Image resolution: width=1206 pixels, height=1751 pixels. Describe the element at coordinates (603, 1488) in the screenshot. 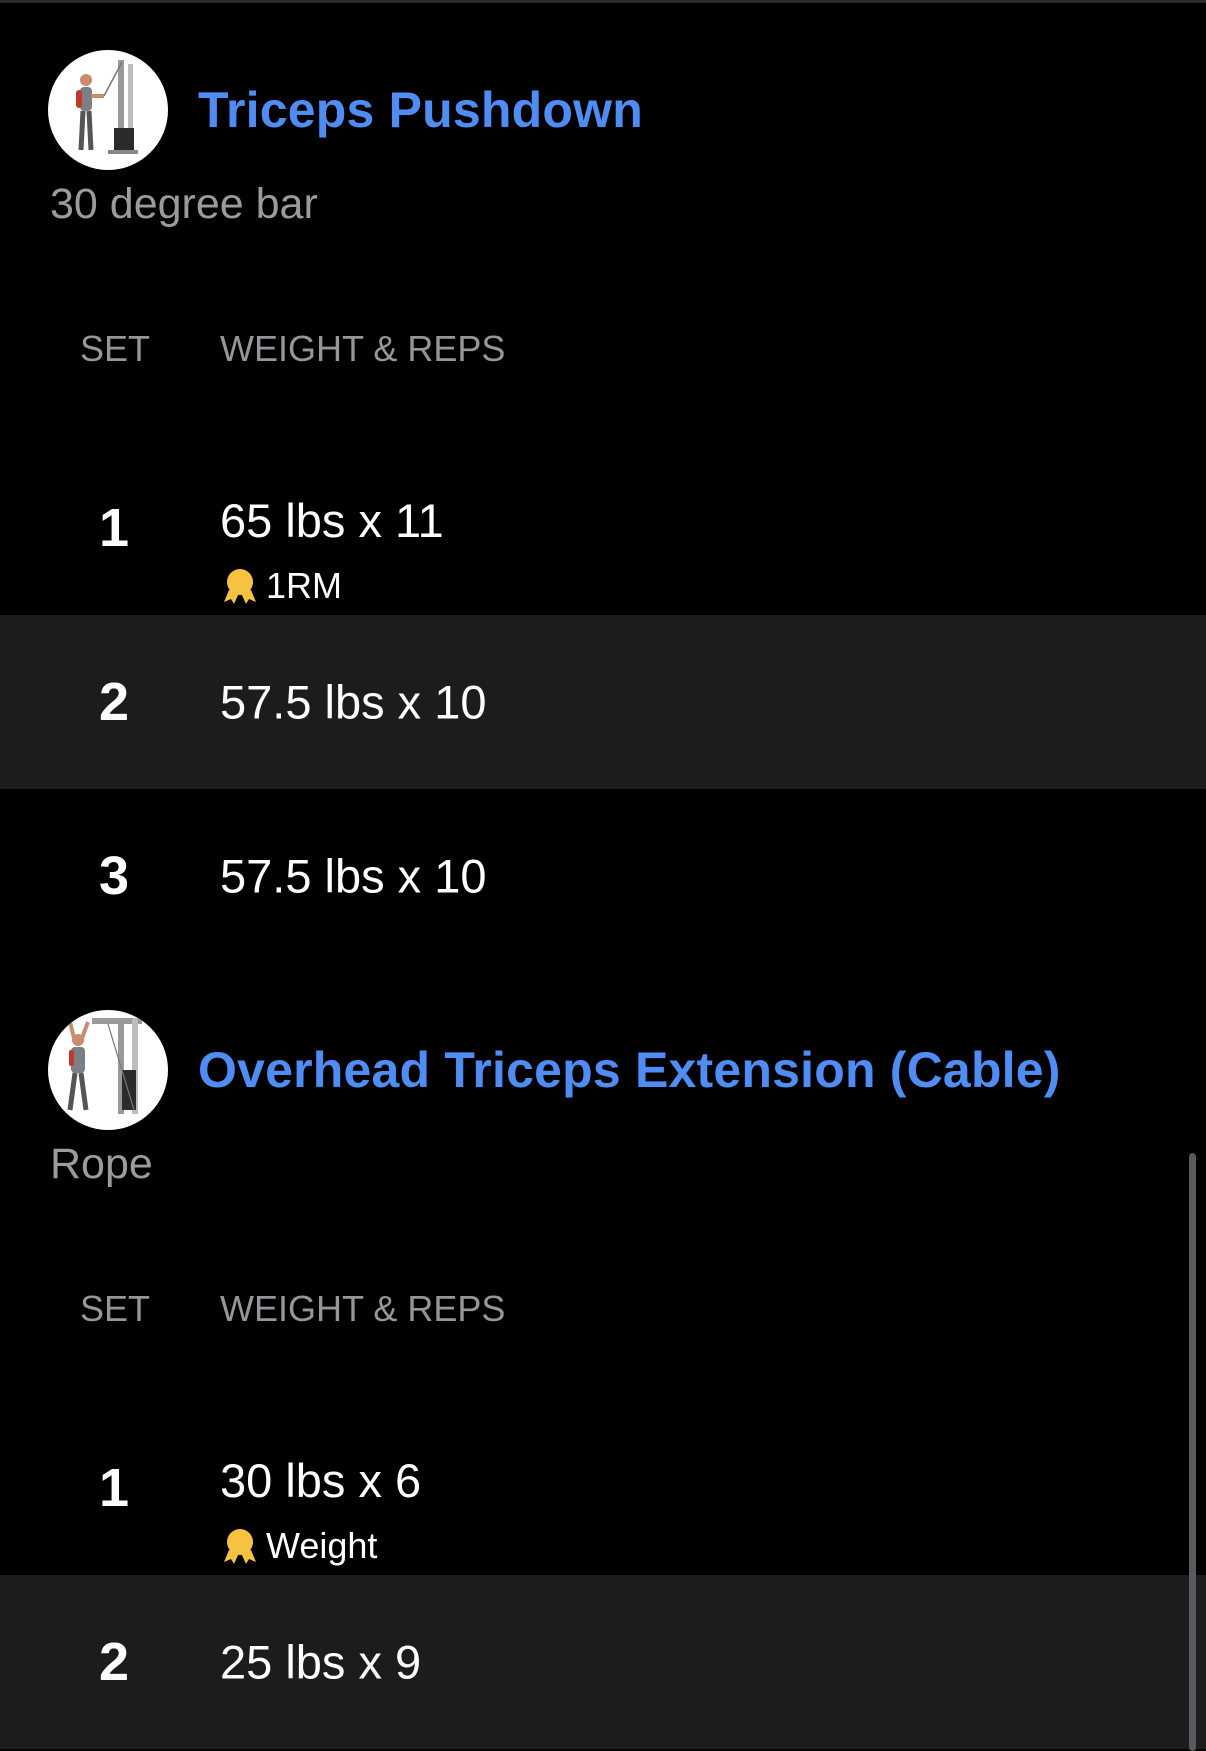

I see `set-row: 1 30 lbs x 6 Weight` at that location.